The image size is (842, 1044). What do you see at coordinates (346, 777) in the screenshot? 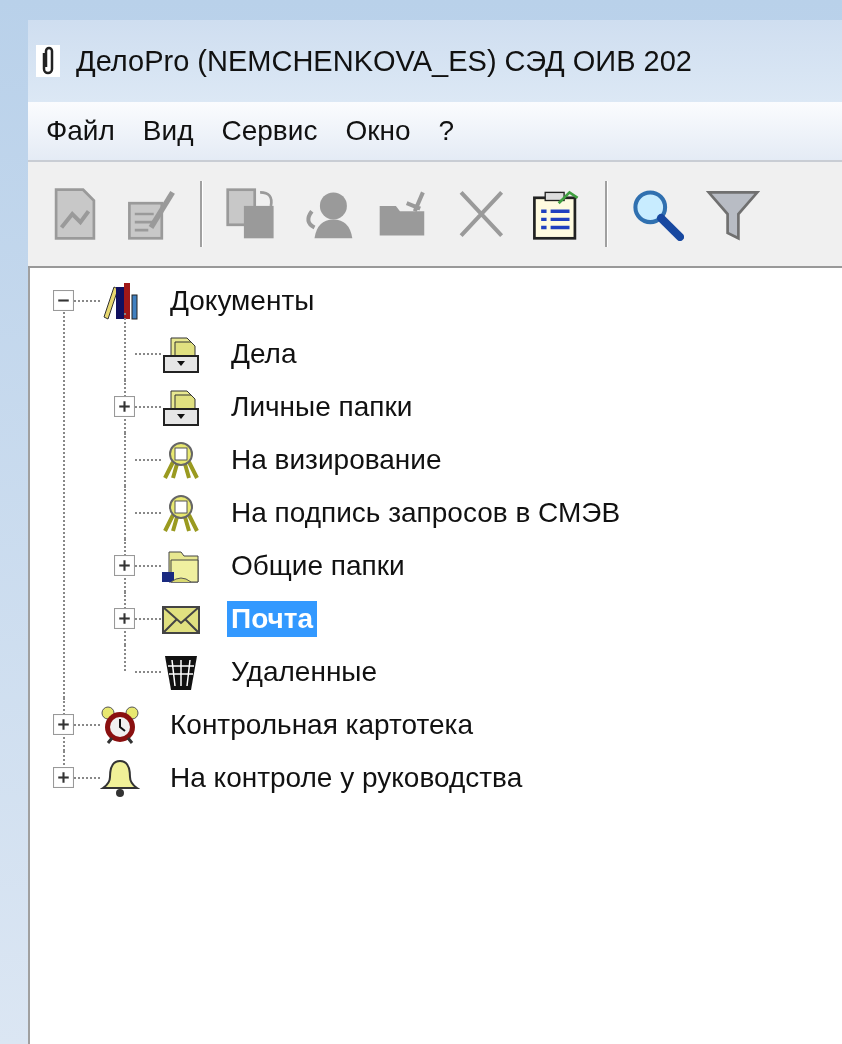
I see `tree-item: На контроле у руководства` at bounding box center [346, 777].